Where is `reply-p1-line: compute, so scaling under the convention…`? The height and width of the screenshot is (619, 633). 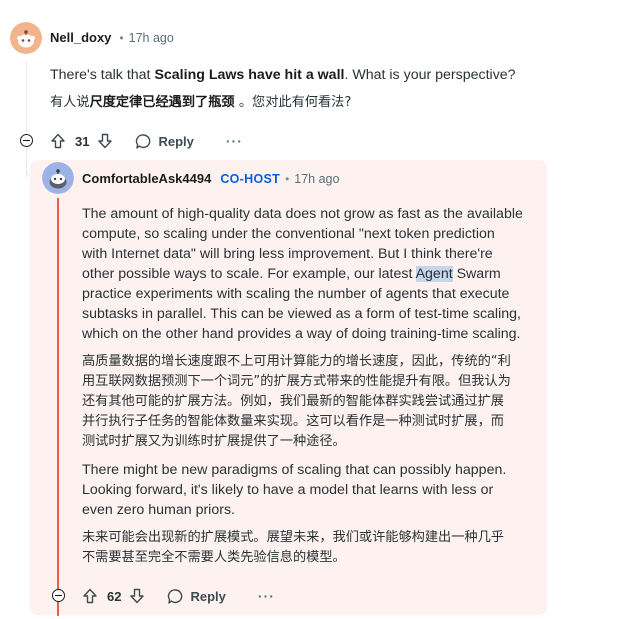 reply-p1-line: compute, so scaling under the convention… is located at coordinates (288, 234).